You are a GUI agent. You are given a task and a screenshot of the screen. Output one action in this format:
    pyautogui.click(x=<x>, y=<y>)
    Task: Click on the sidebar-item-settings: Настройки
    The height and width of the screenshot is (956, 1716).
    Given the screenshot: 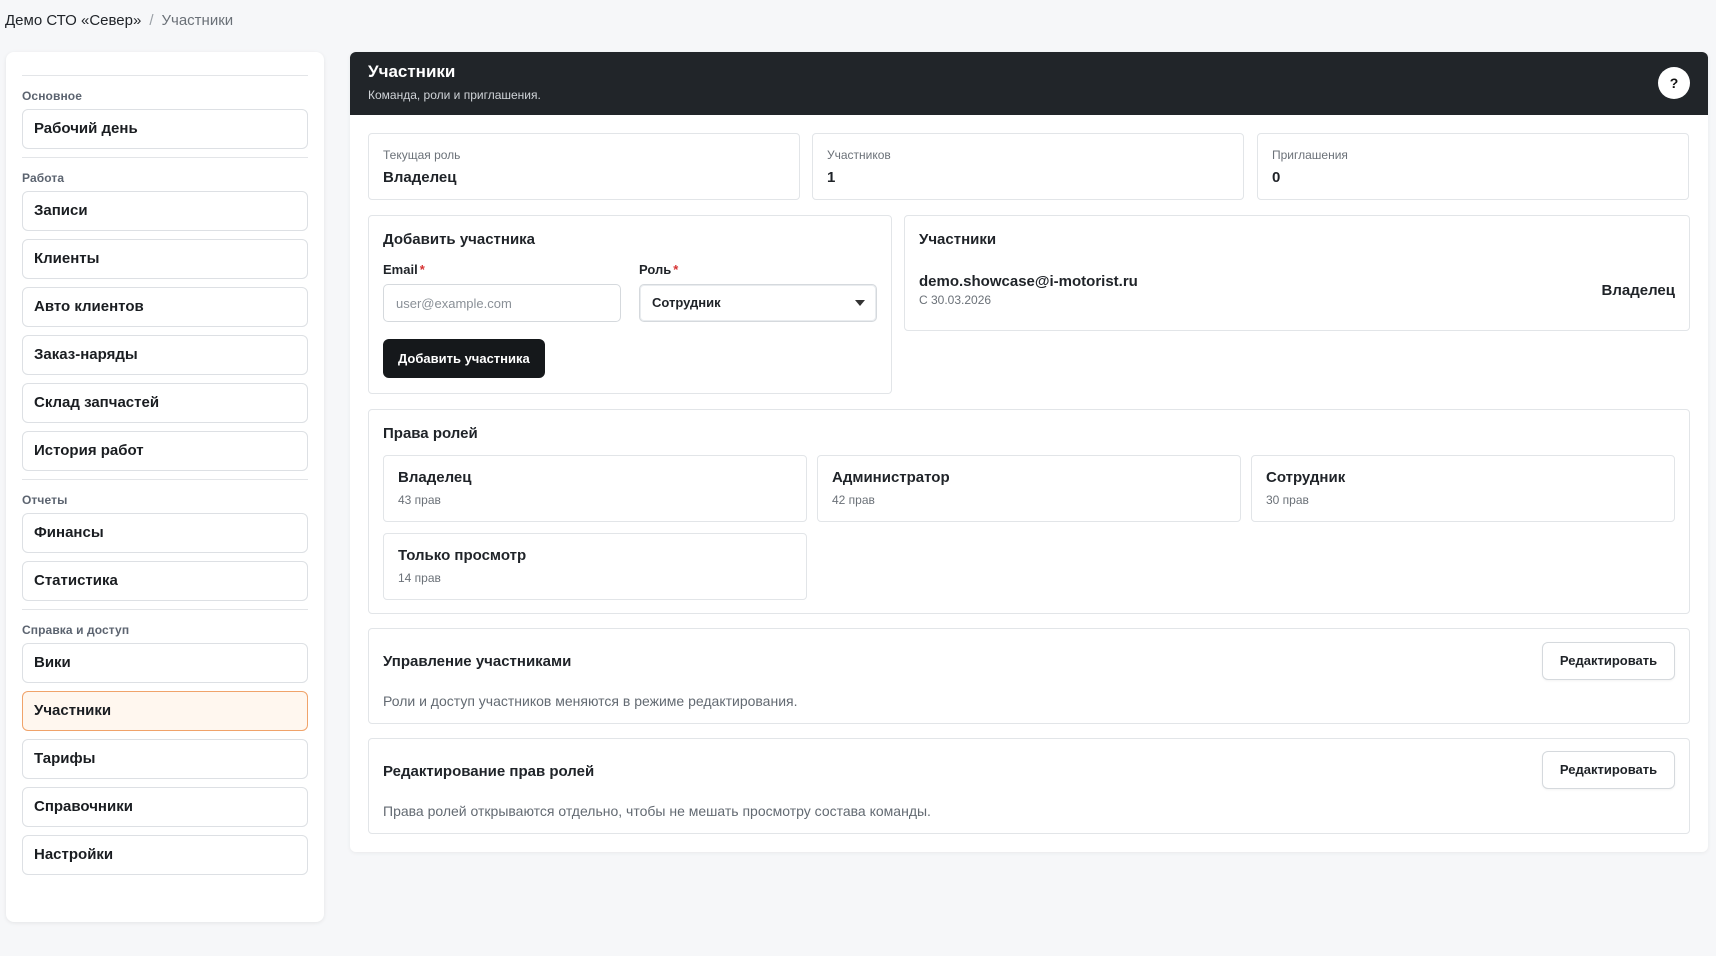 What is the action you would take?
    pyautogui.click(x=165, y=855)
    